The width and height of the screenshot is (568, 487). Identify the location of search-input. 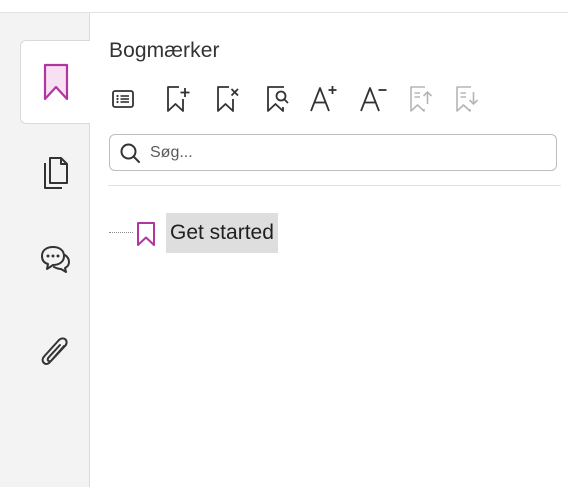
(347, 152).